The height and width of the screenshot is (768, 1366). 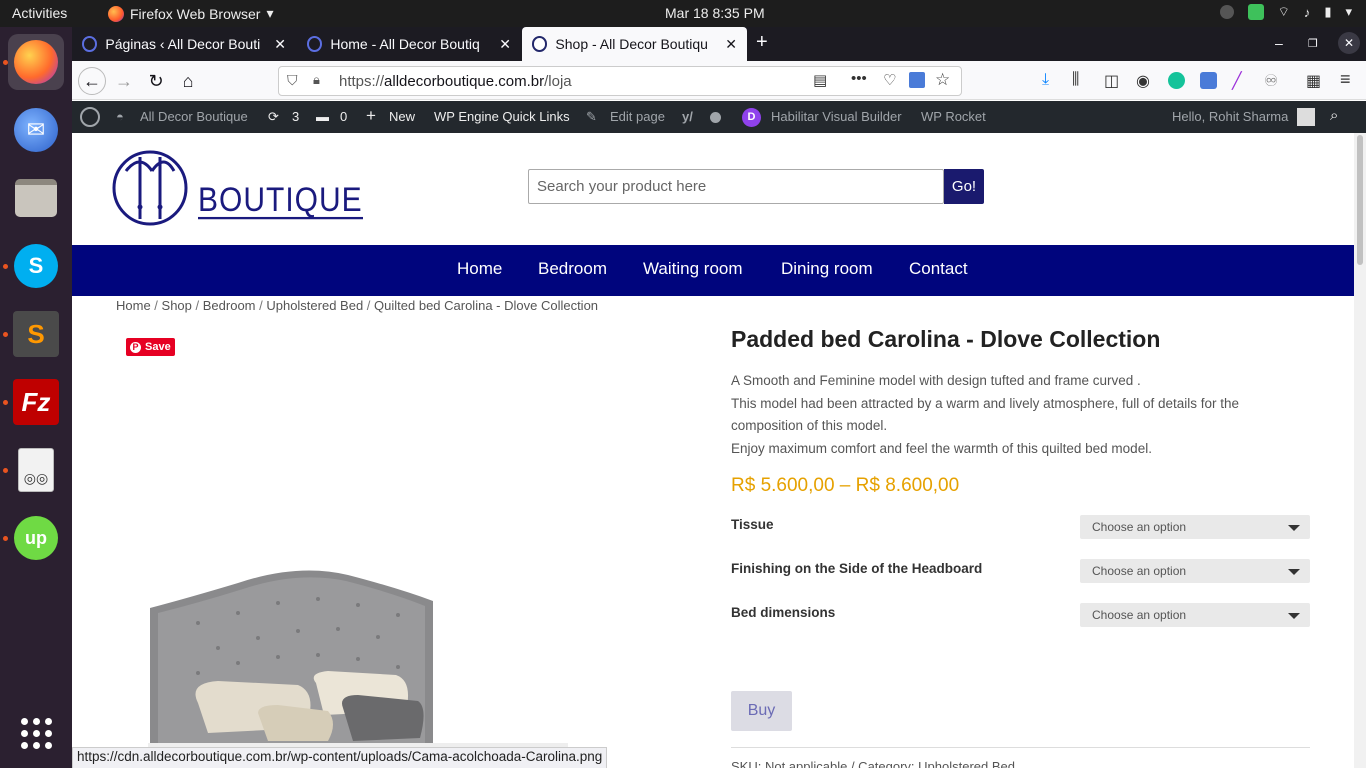 What do you see at coordinates (1237, 81) in the screenshot?
I see `color-picker-icon: ╱` at bounding box center [1237, 81].